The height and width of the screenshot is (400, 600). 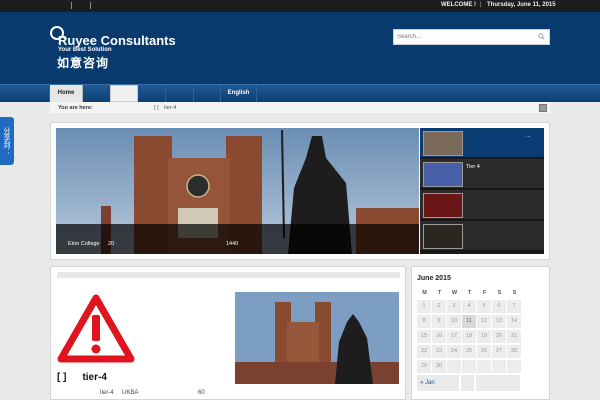 I want to click on calendar-weekday: F, so click(x=484, y=293).